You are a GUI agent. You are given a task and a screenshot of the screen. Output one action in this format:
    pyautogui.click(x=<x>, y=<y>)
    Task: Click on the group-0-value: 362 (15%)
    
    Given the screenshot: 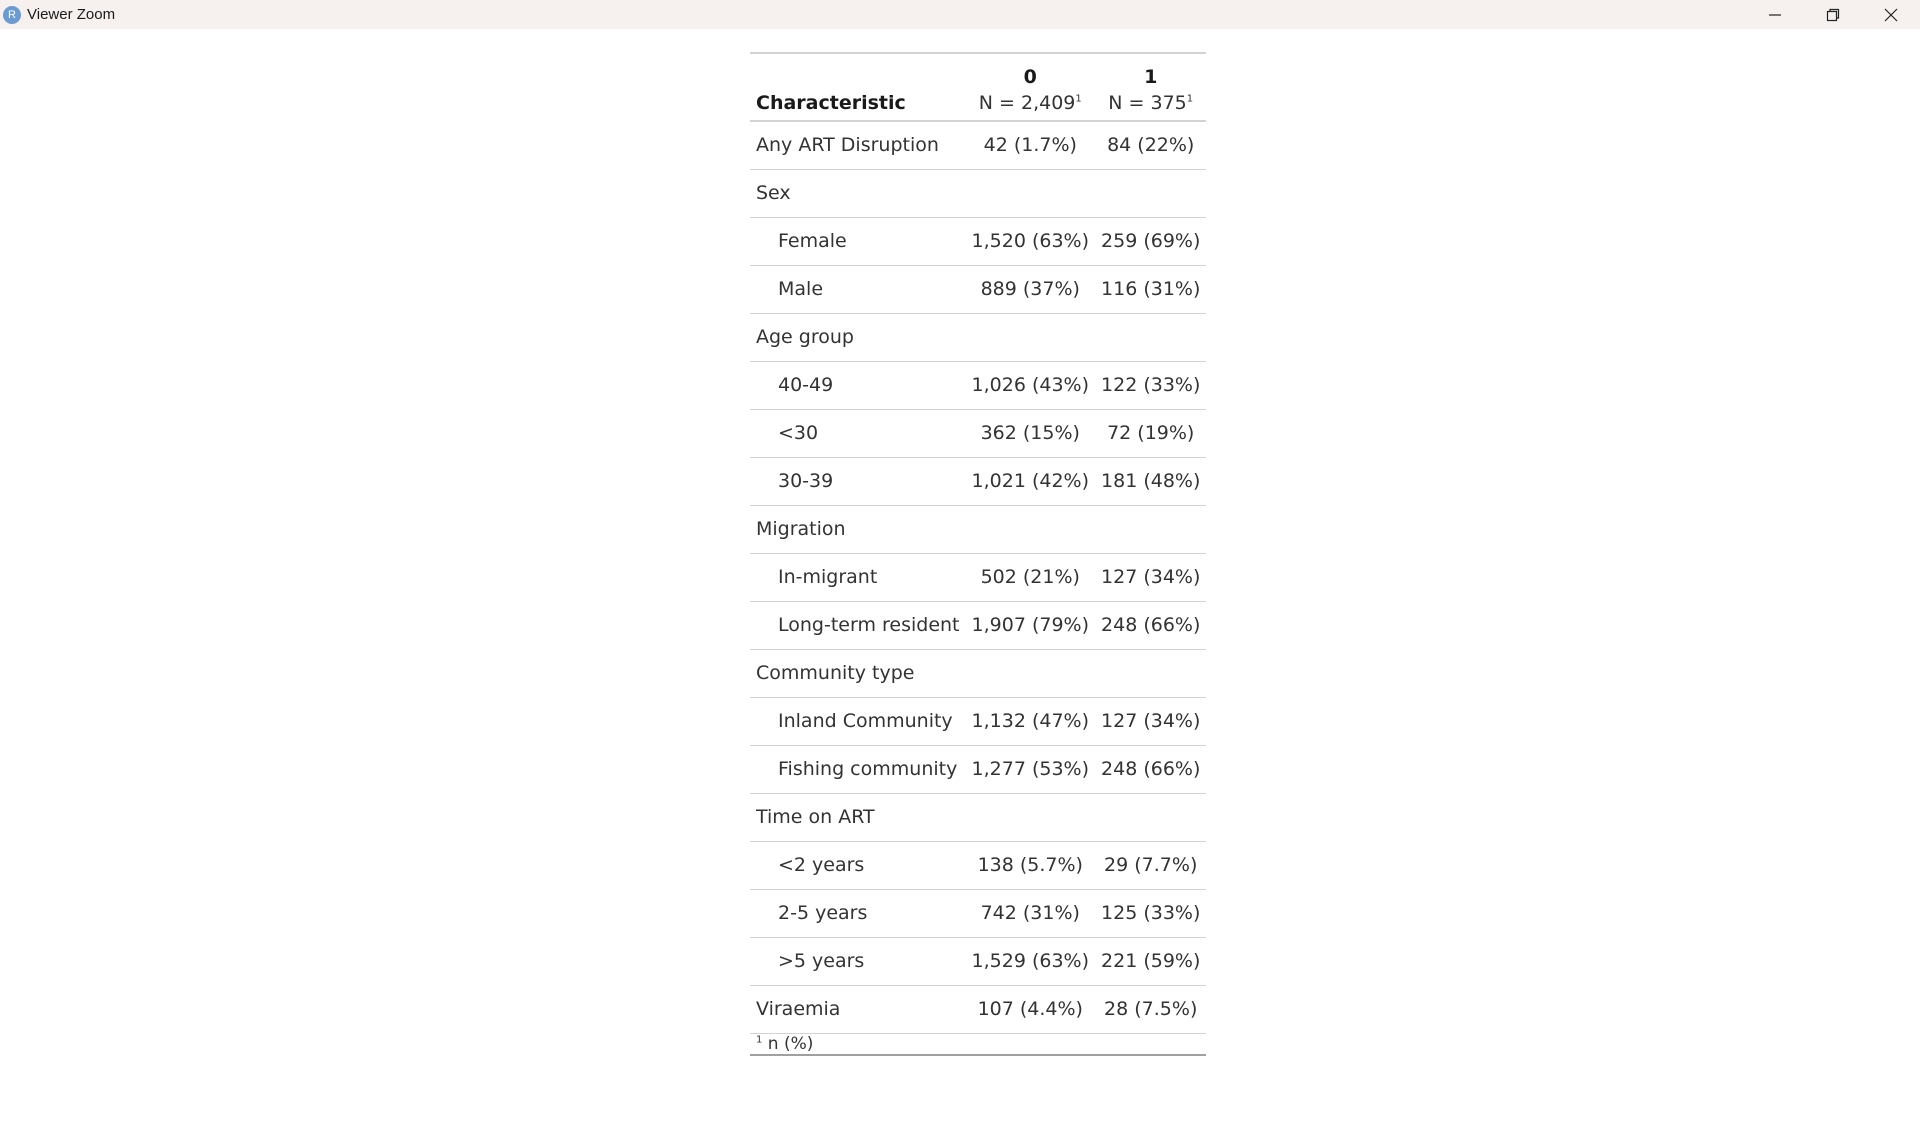 What is the action you would take?
    pyautogui.click(x=1030, y=433)
    